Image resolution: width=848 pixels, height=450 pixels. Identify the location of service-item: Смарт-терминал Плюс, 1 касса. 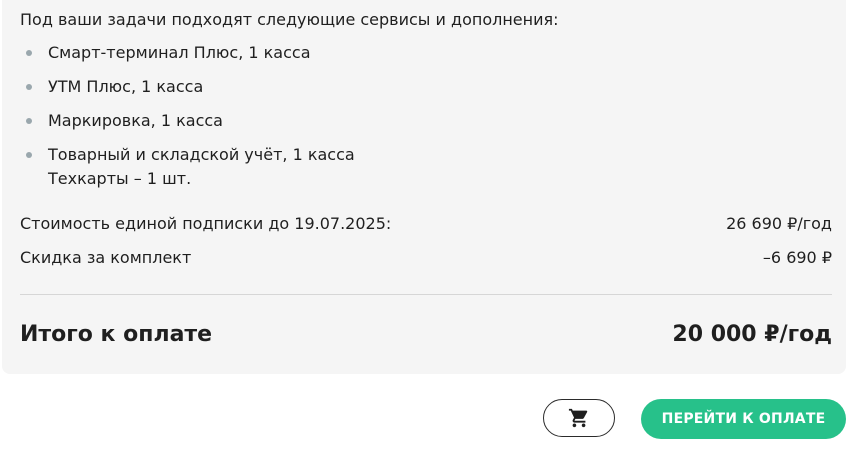
(425, 53).